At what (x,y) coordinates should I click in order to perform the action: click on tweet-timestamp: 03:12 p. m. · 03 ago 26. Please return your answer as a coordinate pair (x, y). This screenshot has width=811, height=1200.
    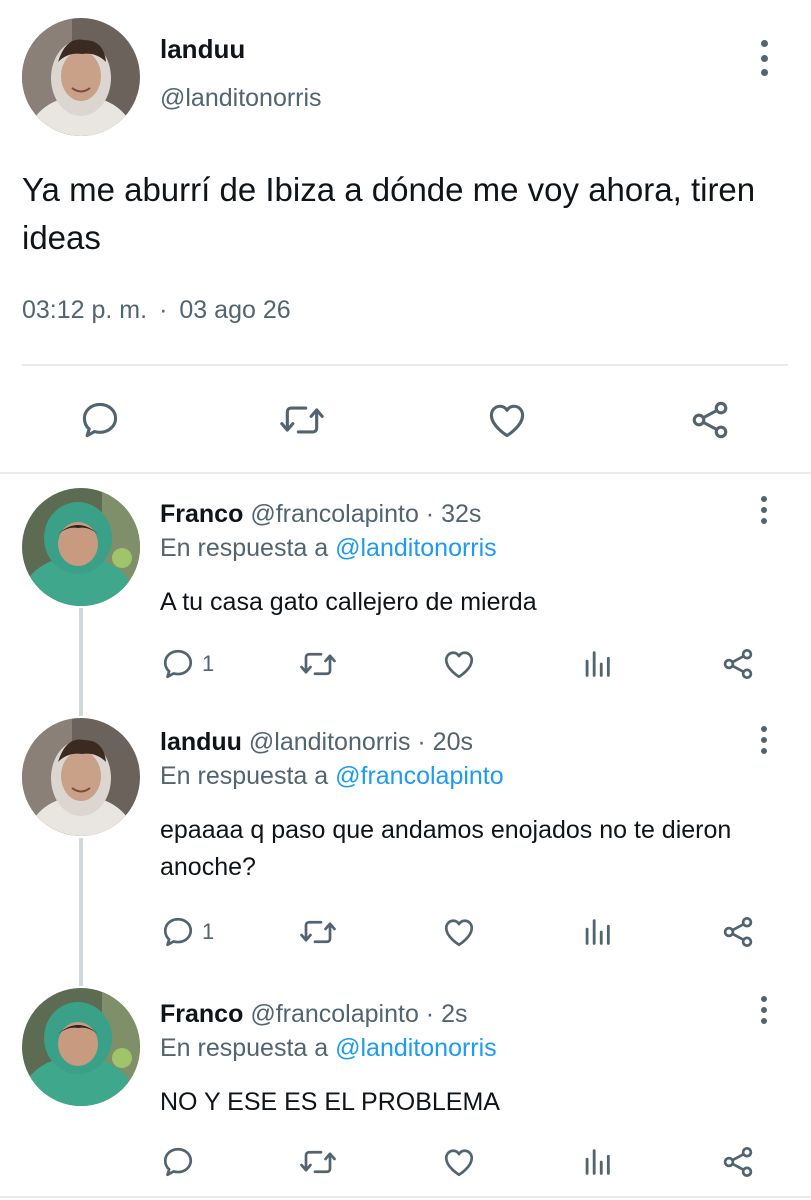
    Looking at the image, I should click on (156, 310).